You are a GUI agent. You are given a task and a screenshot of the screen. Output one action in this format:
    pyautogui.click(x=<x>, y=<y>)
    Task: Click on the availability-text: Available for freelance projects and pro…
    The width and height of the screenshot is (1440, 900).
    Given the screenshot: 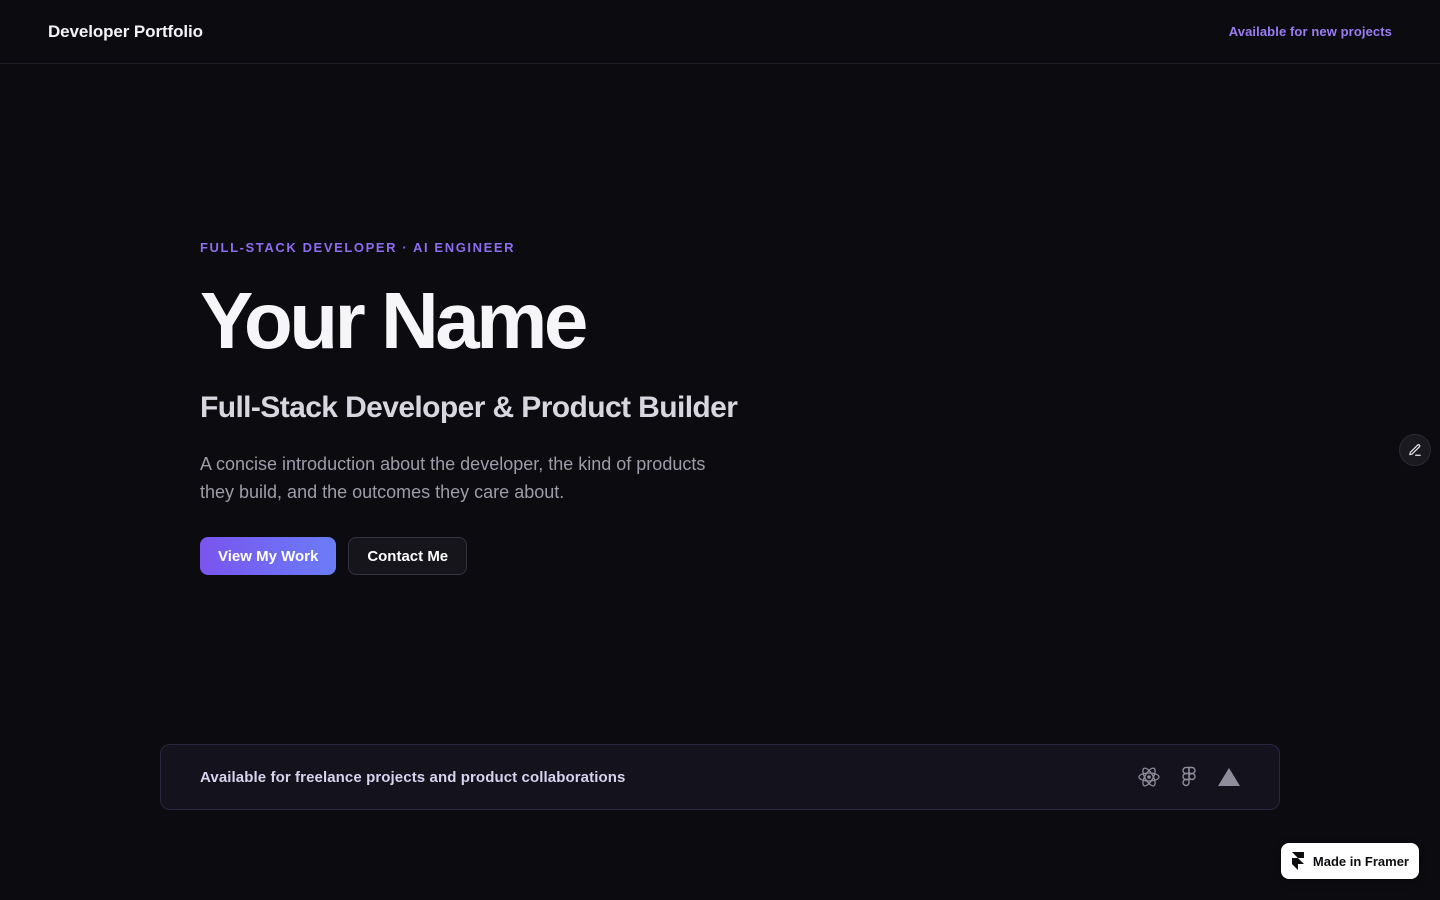 What is the action you would take?
    pyautogui.click(x=413, y=777)
    